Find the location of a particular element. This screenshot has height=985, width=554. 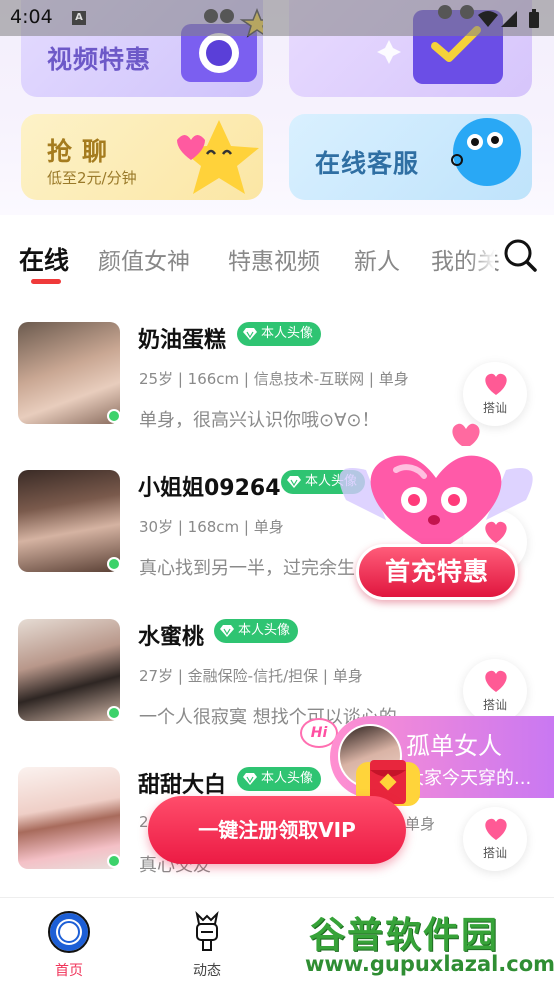

active-tab-indicator is located at coordinates (46, 281).